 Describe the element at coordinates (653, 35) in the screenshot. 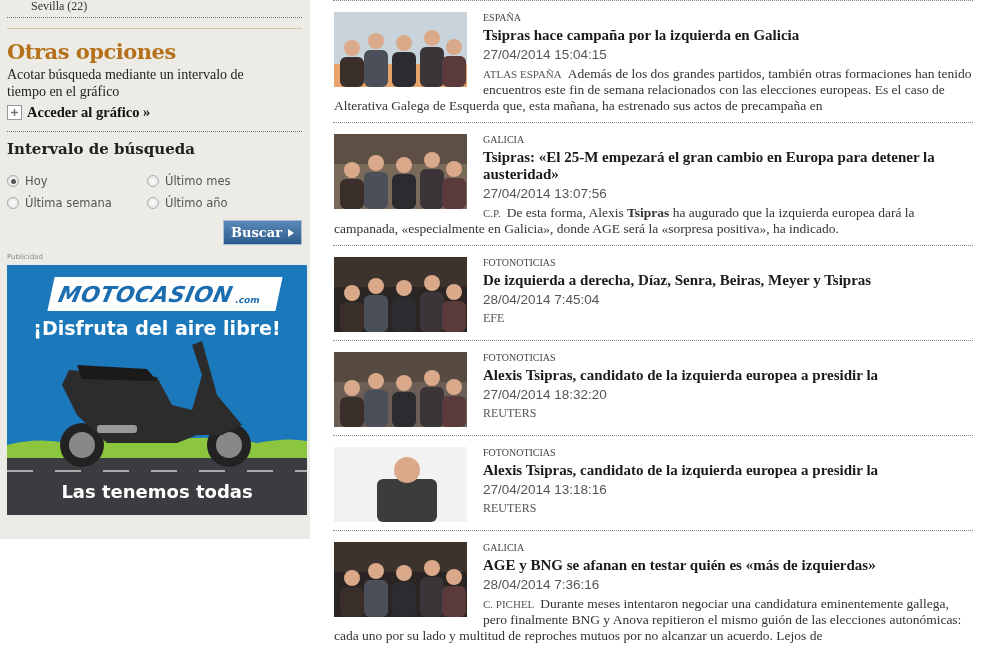

I see `article-title: Tsipras hace campaña por la izquierda en Galicia` at that location.